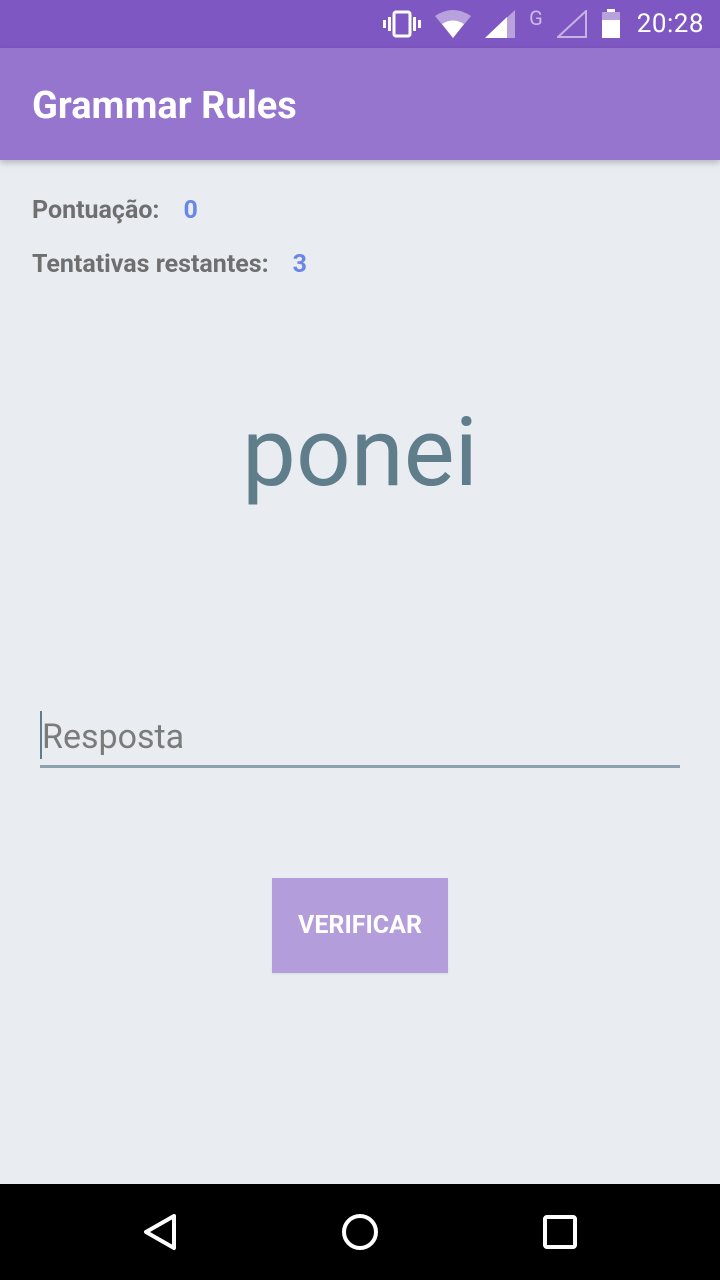 Image resolution: width=720 pixels, height=1280 pixels. What do you see at coordinates (164, 106) in the screenshot?
I see `app-title: Grammar Rules` at bounding box center [164, 106].